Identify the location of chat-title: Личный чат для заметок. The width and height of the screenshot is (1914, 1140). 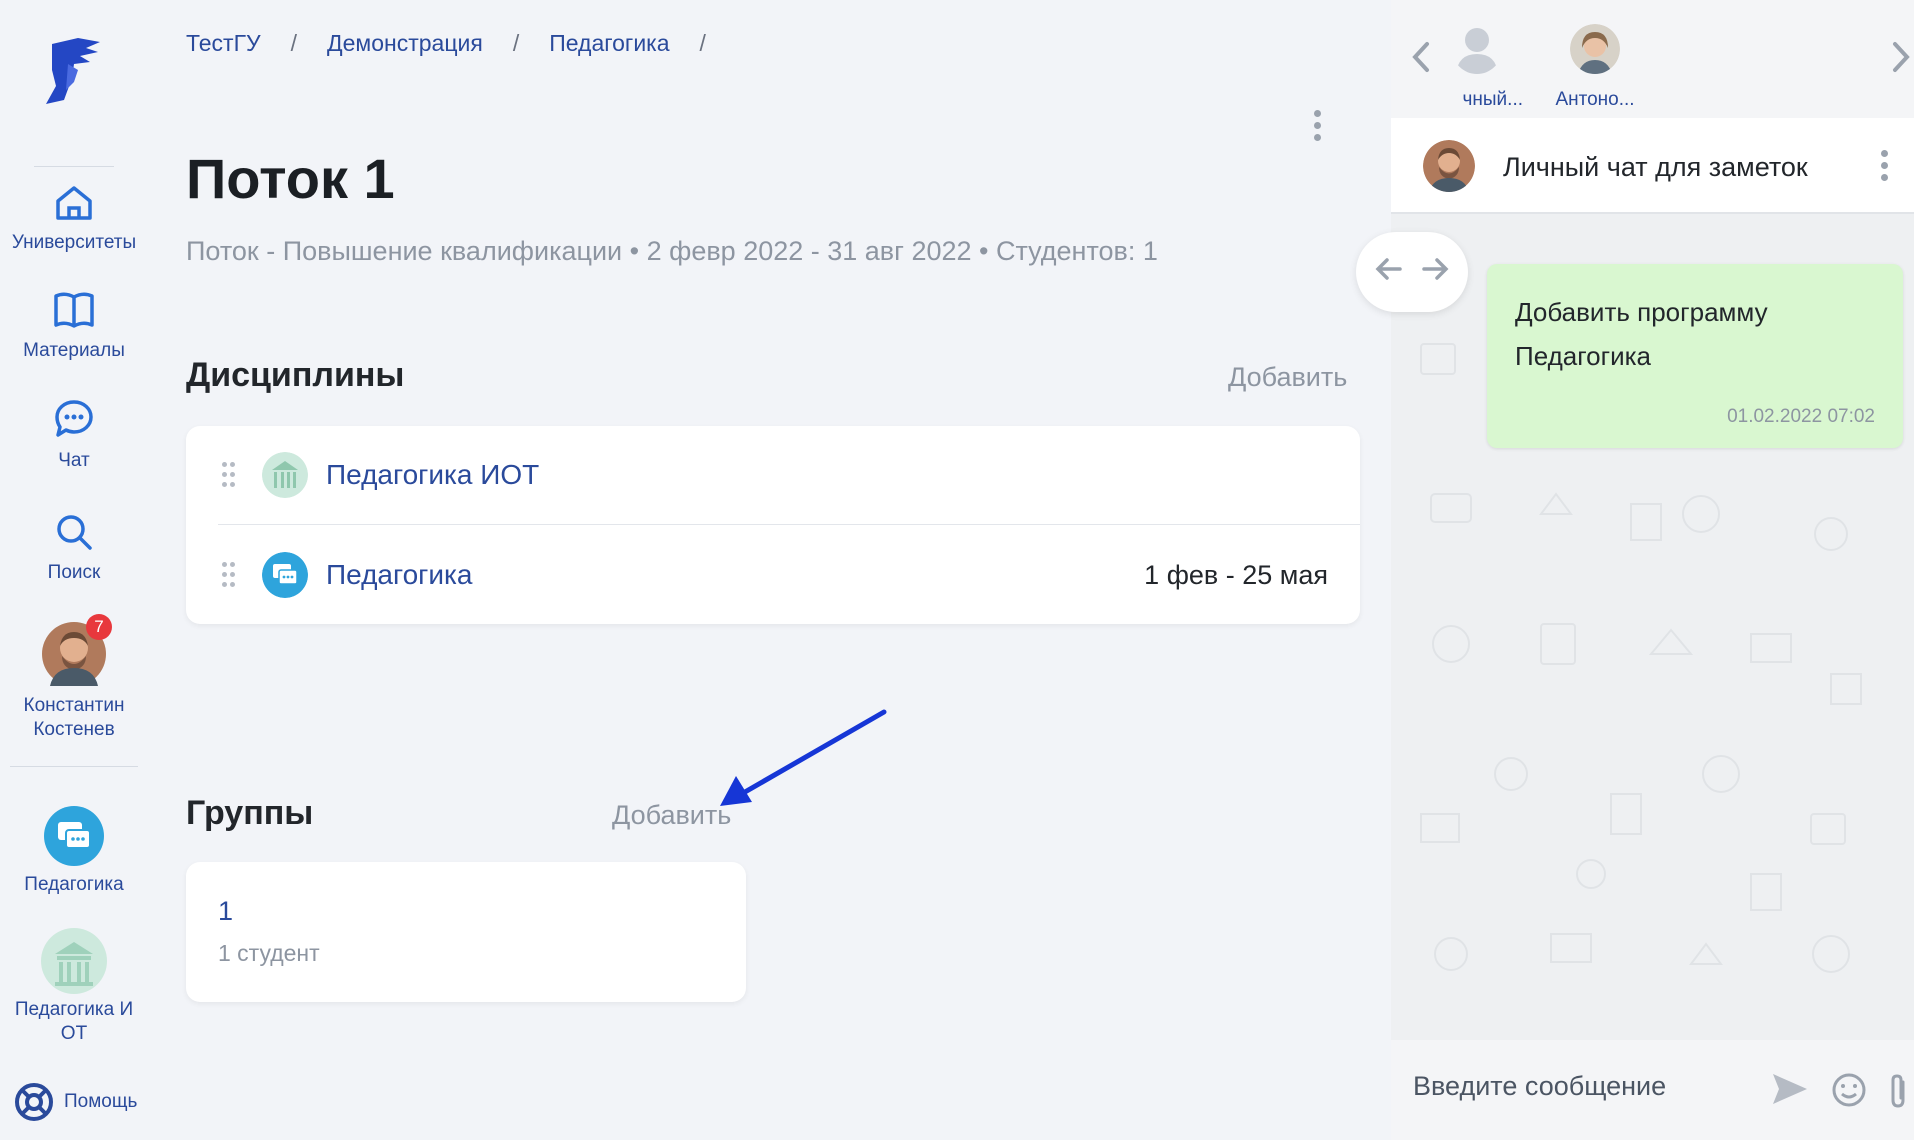
(1655, 167).